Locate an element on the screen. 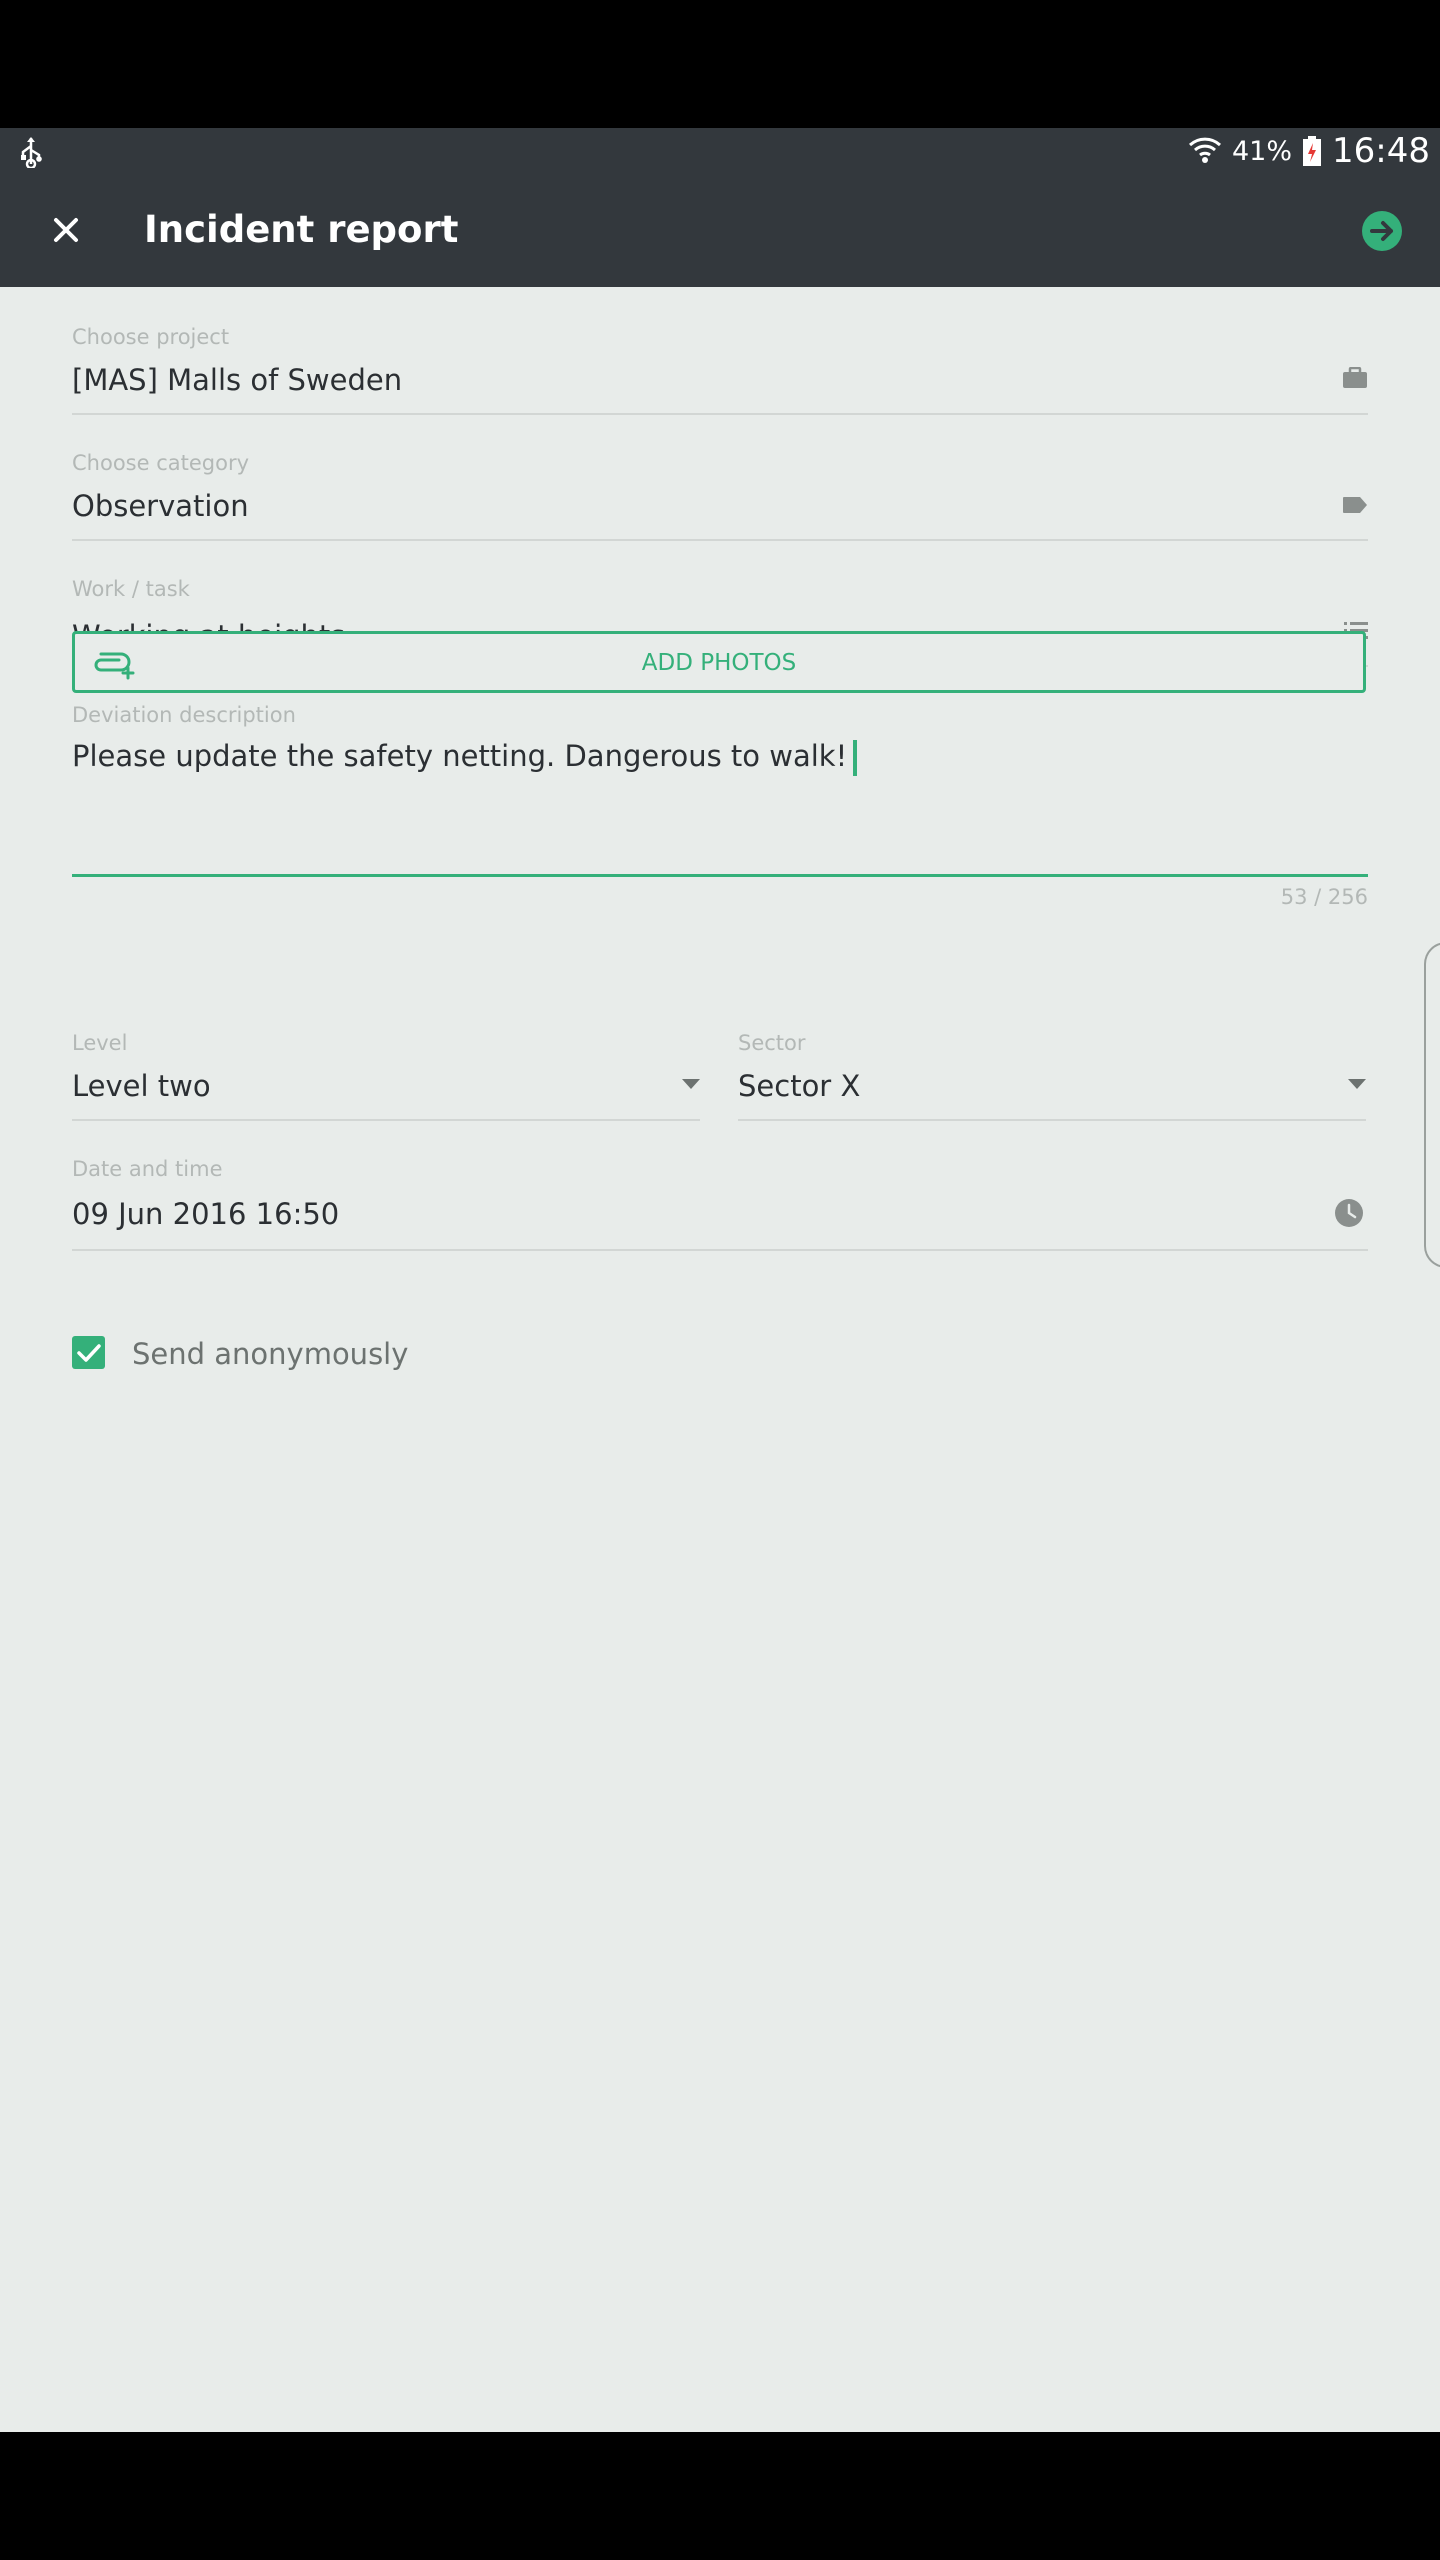 The width and height of the screenshot is (1440, 2560). project-value: [MAS] Malls of Sweden is located at coordinates (237, 380).